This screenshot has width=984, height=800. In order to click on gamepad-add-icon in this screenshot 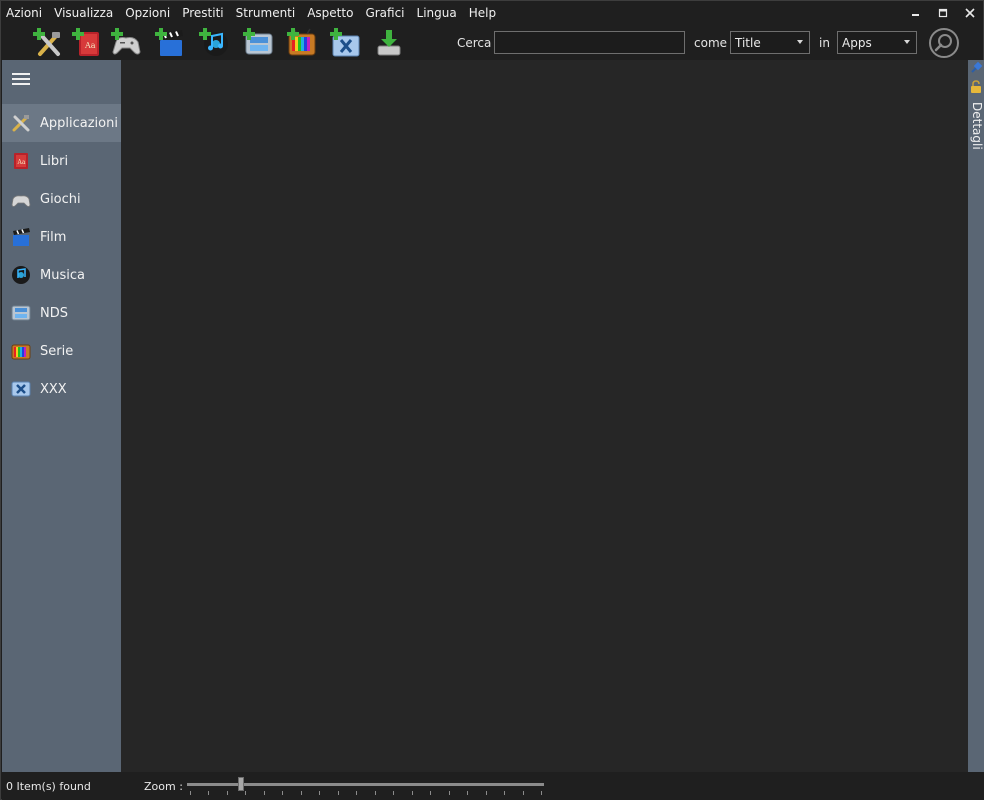, I will do `click(126, 41)`.